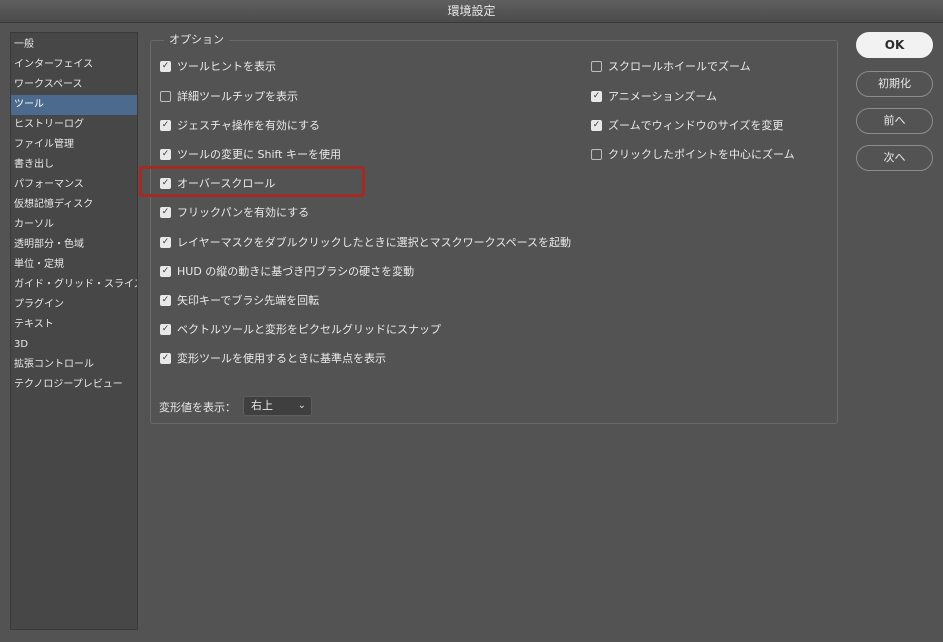 This screenshot has height=642, width=943. What do you see at coordinates (701, 154) in the screenshot?
I see `option-label: クリックしたポイントを中心にズーム` at bounding box center [701, 154].